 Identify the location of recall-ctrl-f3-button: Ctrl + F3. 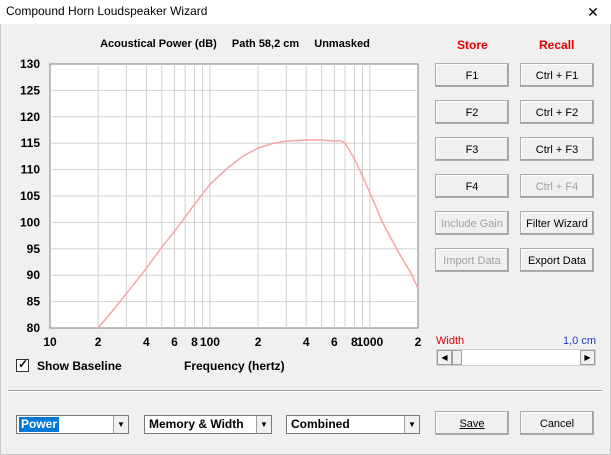
(557, 149).